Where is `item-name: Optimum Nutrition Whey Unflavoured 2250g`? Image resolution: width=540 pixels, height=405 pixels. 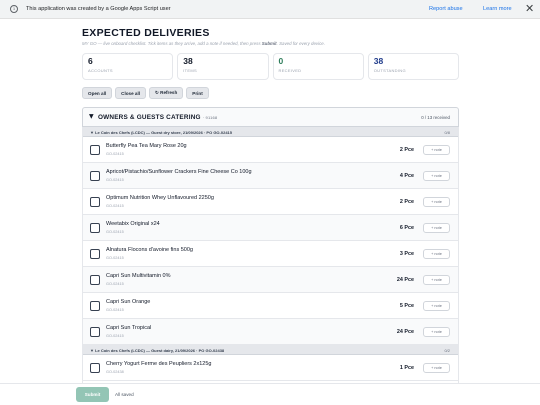 item-name: Optimum Nutrition Whey Unflavoured 2250g is located at coordinates (160, 198).